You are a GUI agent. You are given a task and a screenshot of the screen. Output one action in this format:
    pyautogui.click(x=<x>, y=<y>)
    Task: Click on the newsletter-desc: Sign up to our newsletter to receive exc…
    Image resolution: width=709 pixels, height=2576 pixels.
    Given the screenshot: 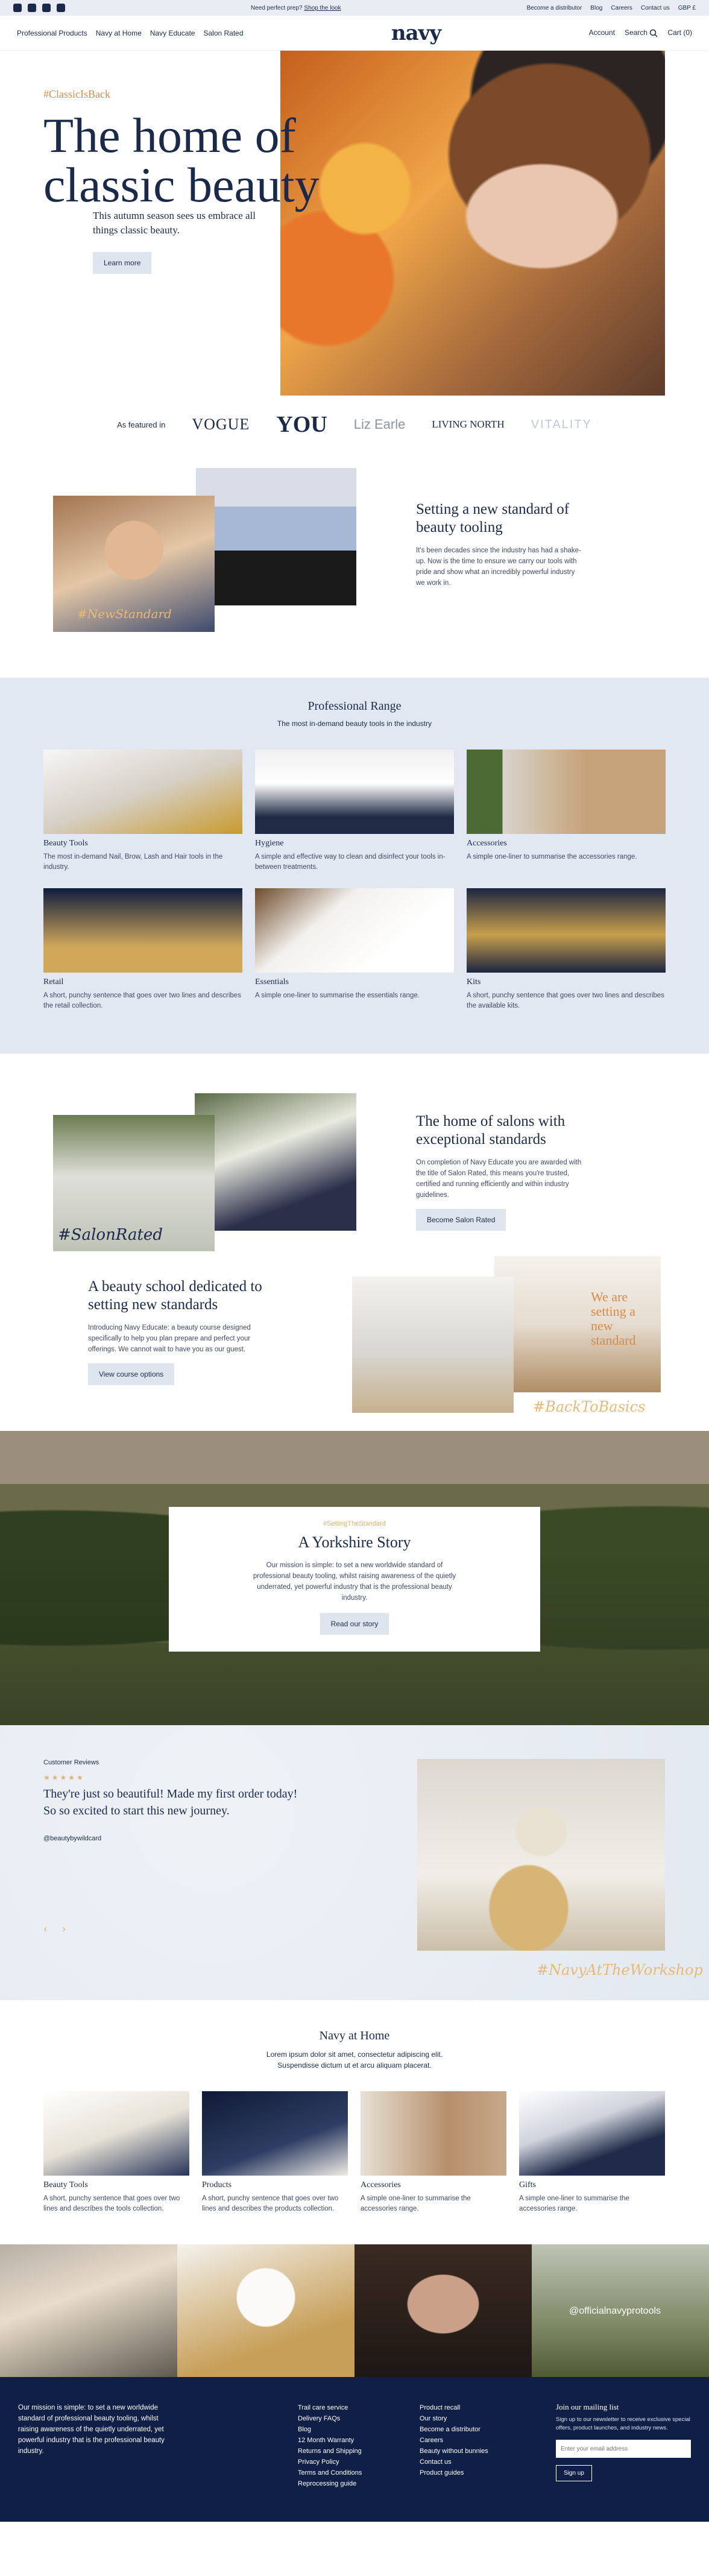 What is the action you would take?
    pyautogui.click(x=623, y=2423)
    